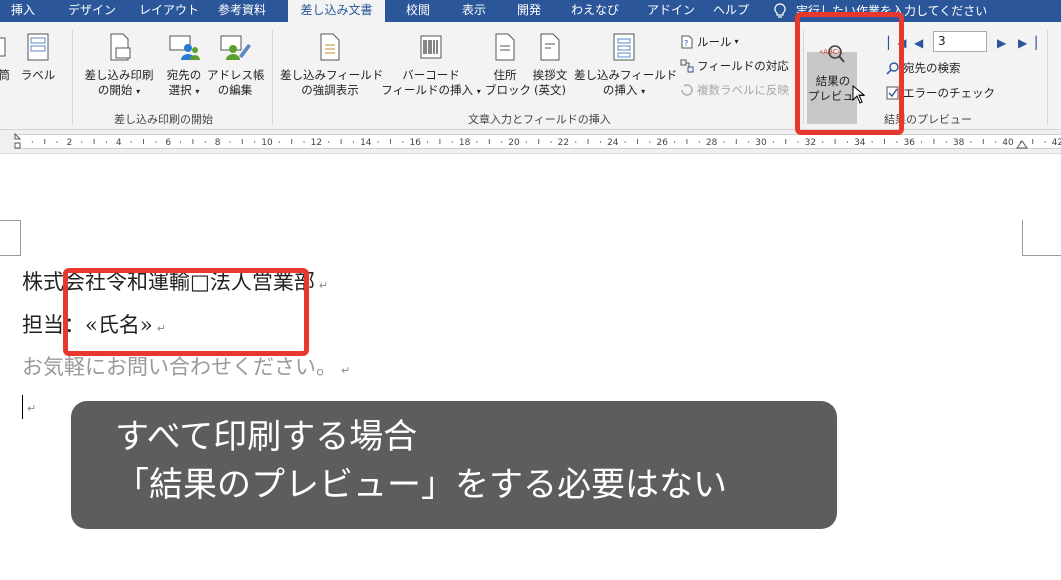 The height and width of the screenshot is (580, 1061). What do you see at coordinates (235, 90) in the screenshot?
I see `edit-list-label-2: の編集` at bounding box center [235, 90].